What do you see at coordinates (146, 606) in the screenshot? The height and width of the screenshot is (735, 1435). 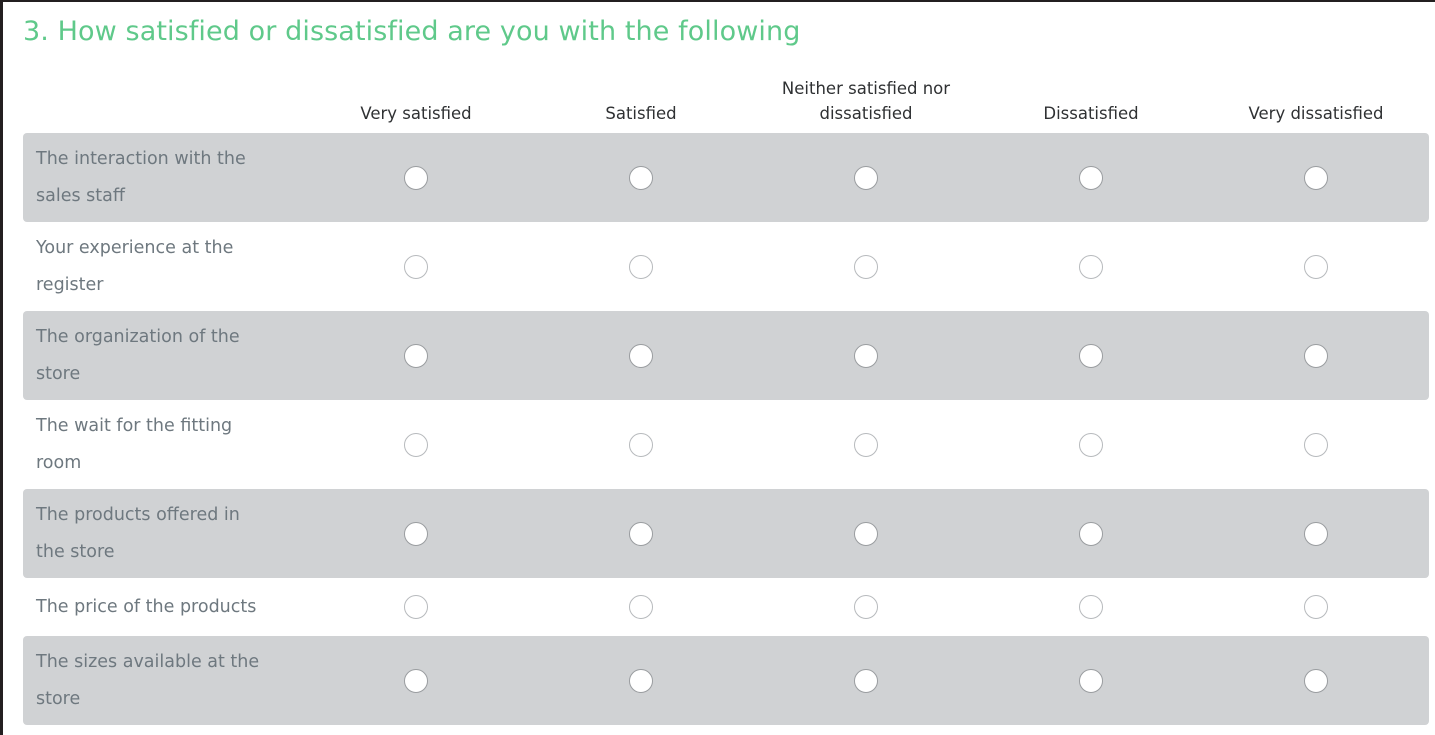 I see `row-label-line: The price of the products` at bounding box center [146, 606].